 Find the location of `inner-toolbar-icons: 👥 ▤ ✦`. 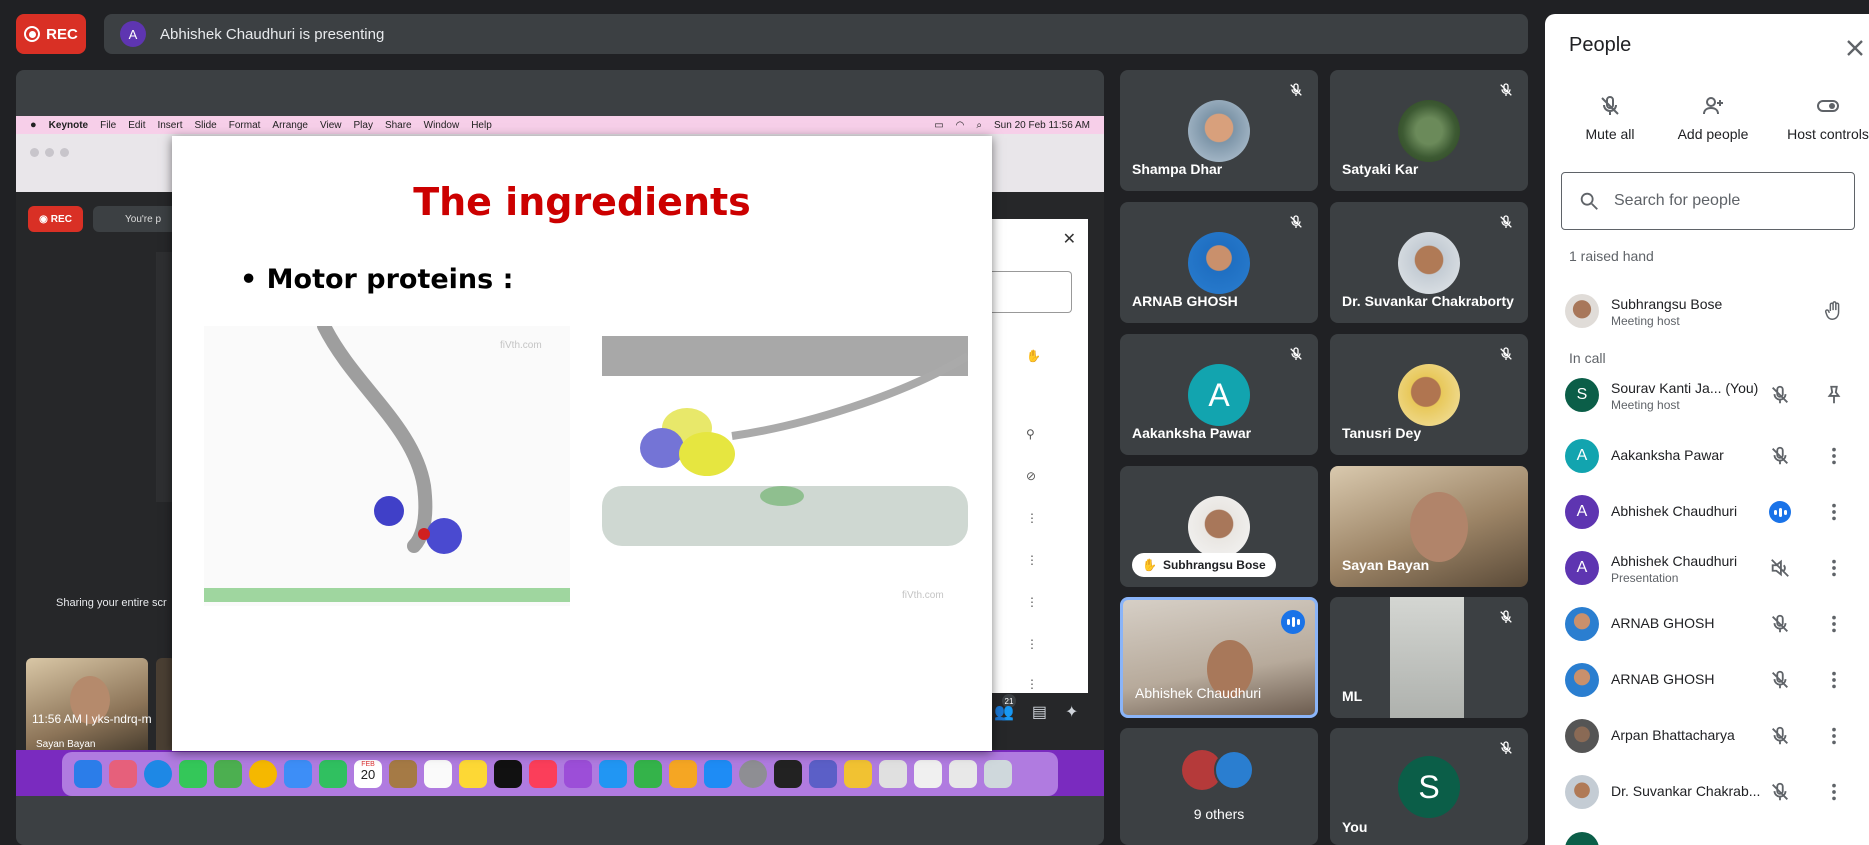

inner-toolbar-icons: 👥 ▤ ✦ is located at coordinates (1036, 712).